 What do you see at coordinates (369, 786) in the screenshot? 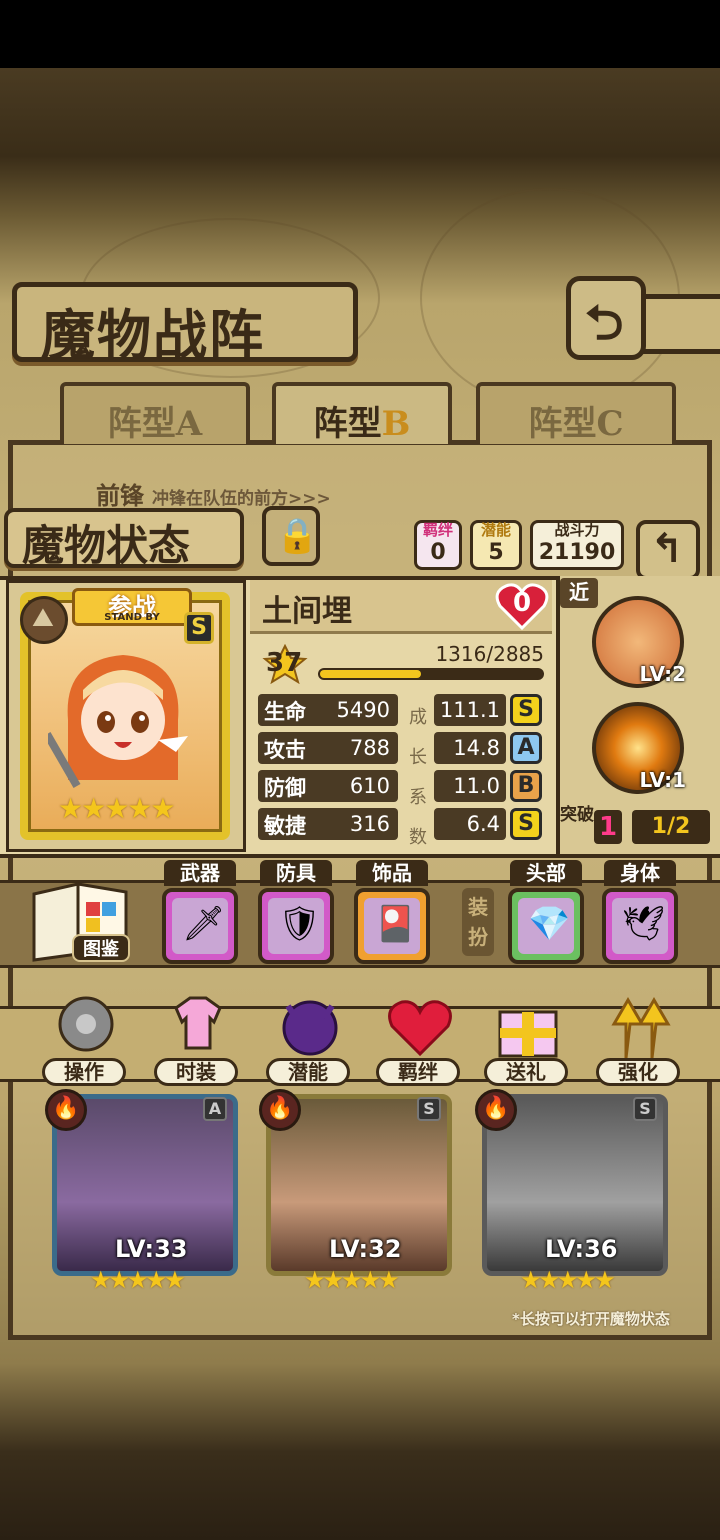
I see `stat-value: 610` at bounding box center [369, 786].